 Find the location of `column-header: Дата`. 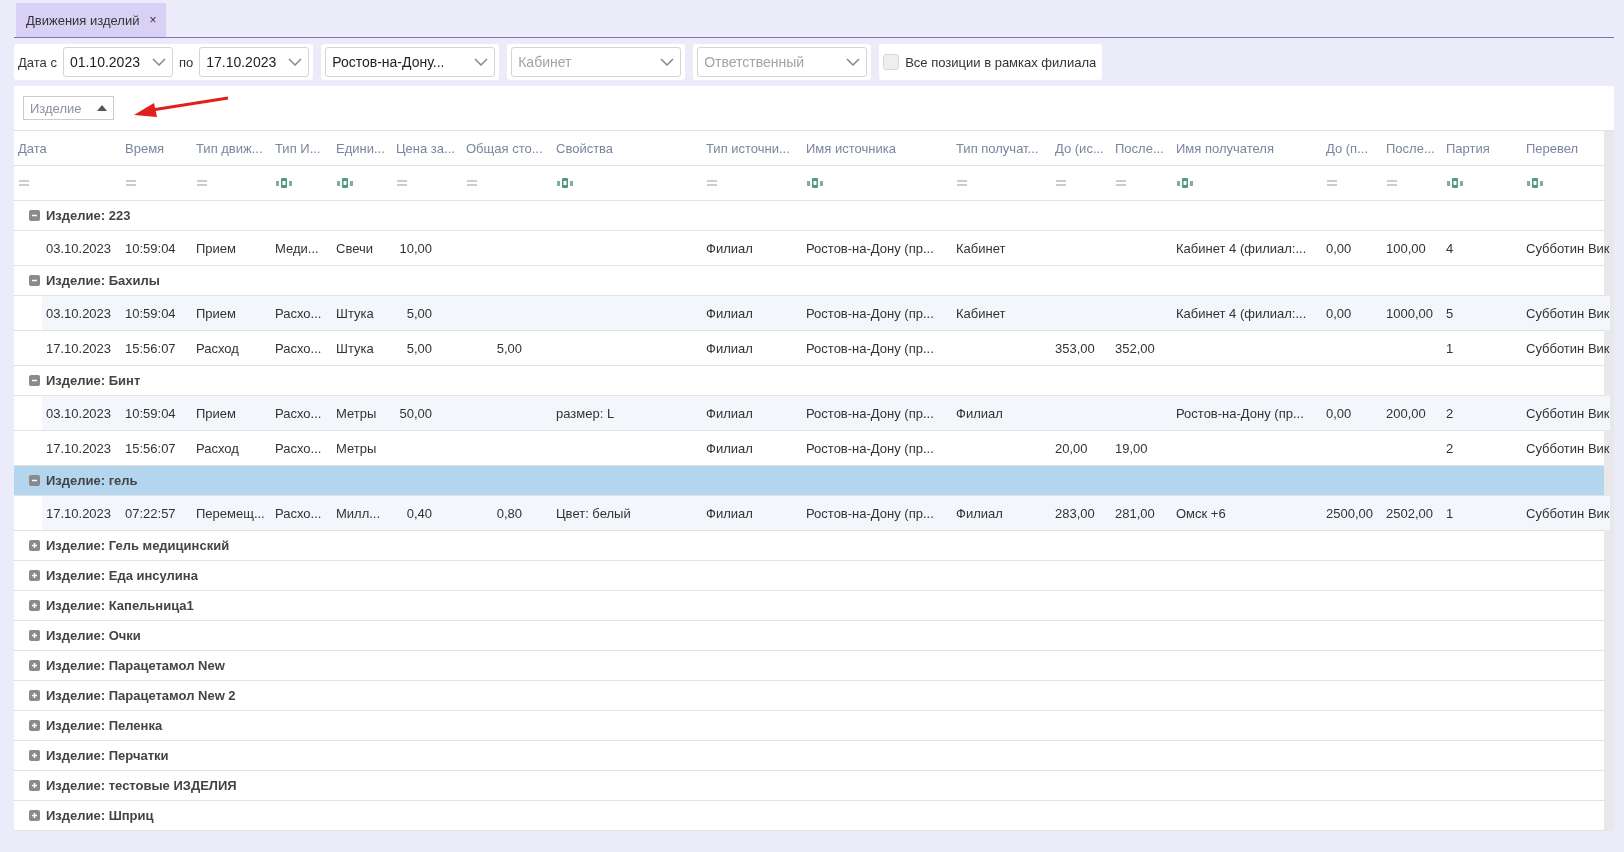

column-header: Дата is located at coordinates (67, 148).